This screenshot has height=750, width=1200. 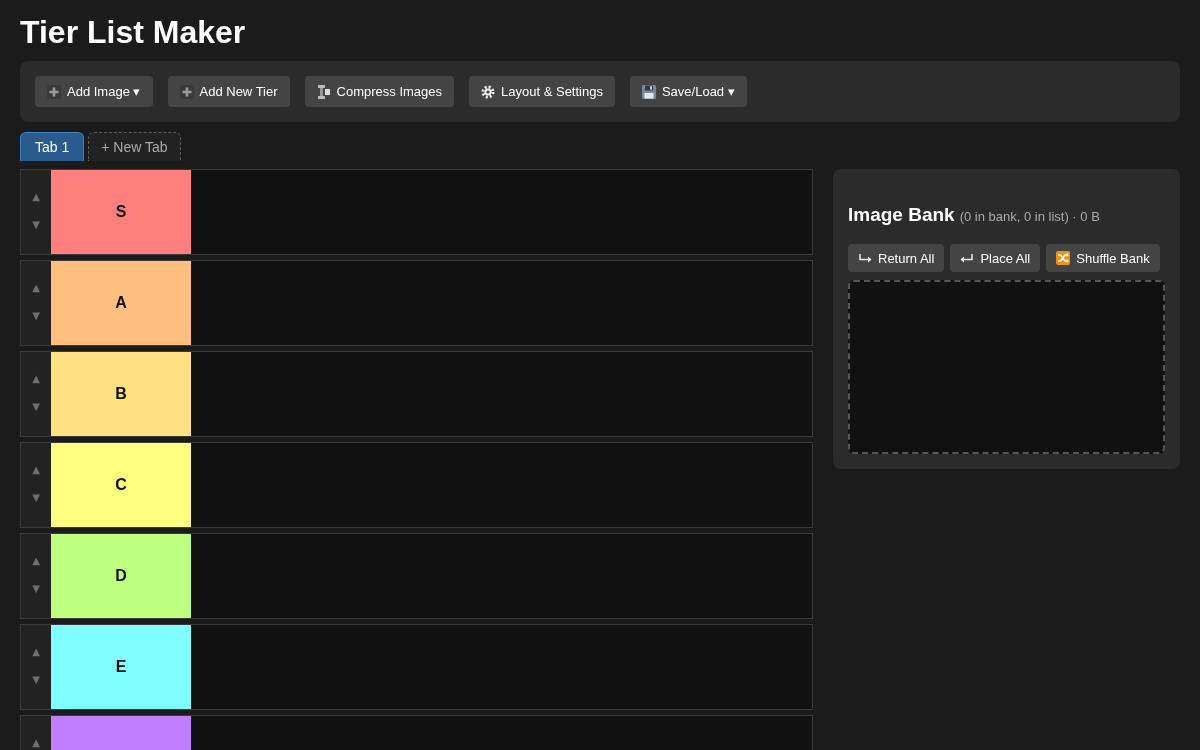 What do you see at coordinates (121, 212) in the screenshot?
I see `tier-label: S` at bounding box center [121, 212].